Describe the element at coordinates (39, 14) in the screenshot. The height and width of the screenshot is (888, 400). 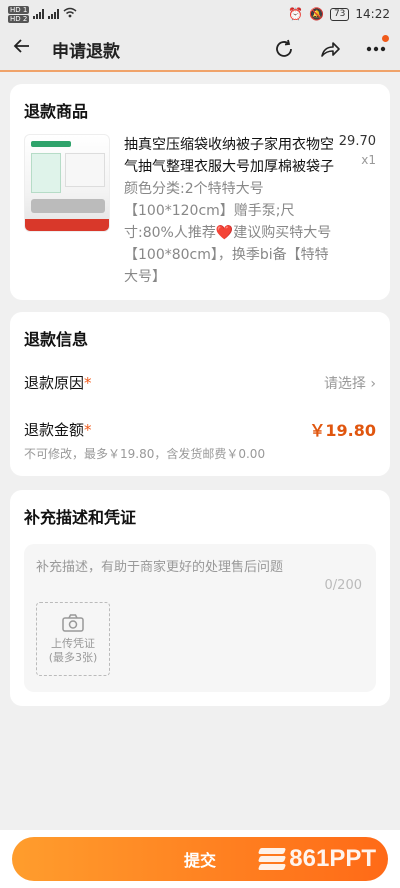
I see `signal-icon` at that location.